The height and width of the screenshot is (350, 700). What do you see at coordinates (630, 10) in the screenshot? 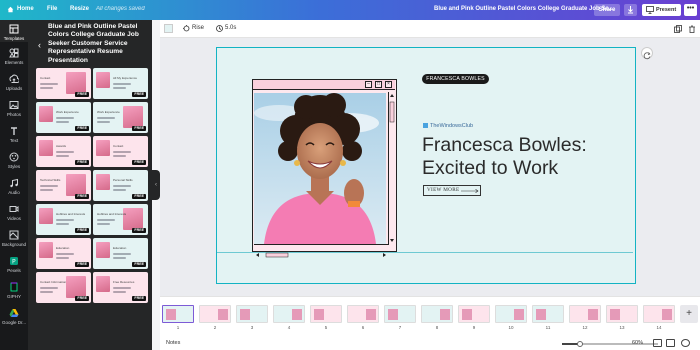
I see `download-button` at bounding box center [630, 10].